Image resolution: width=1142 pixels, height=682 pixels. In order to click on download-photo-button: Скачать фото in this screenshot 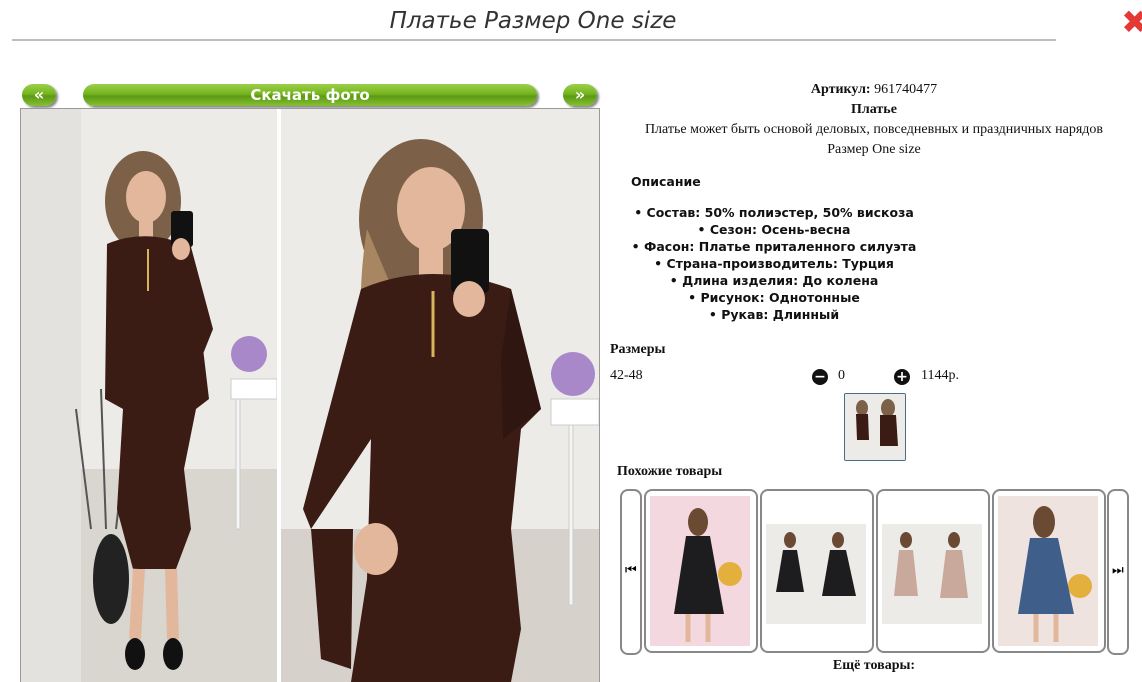, I will do `click(310, 95)`.